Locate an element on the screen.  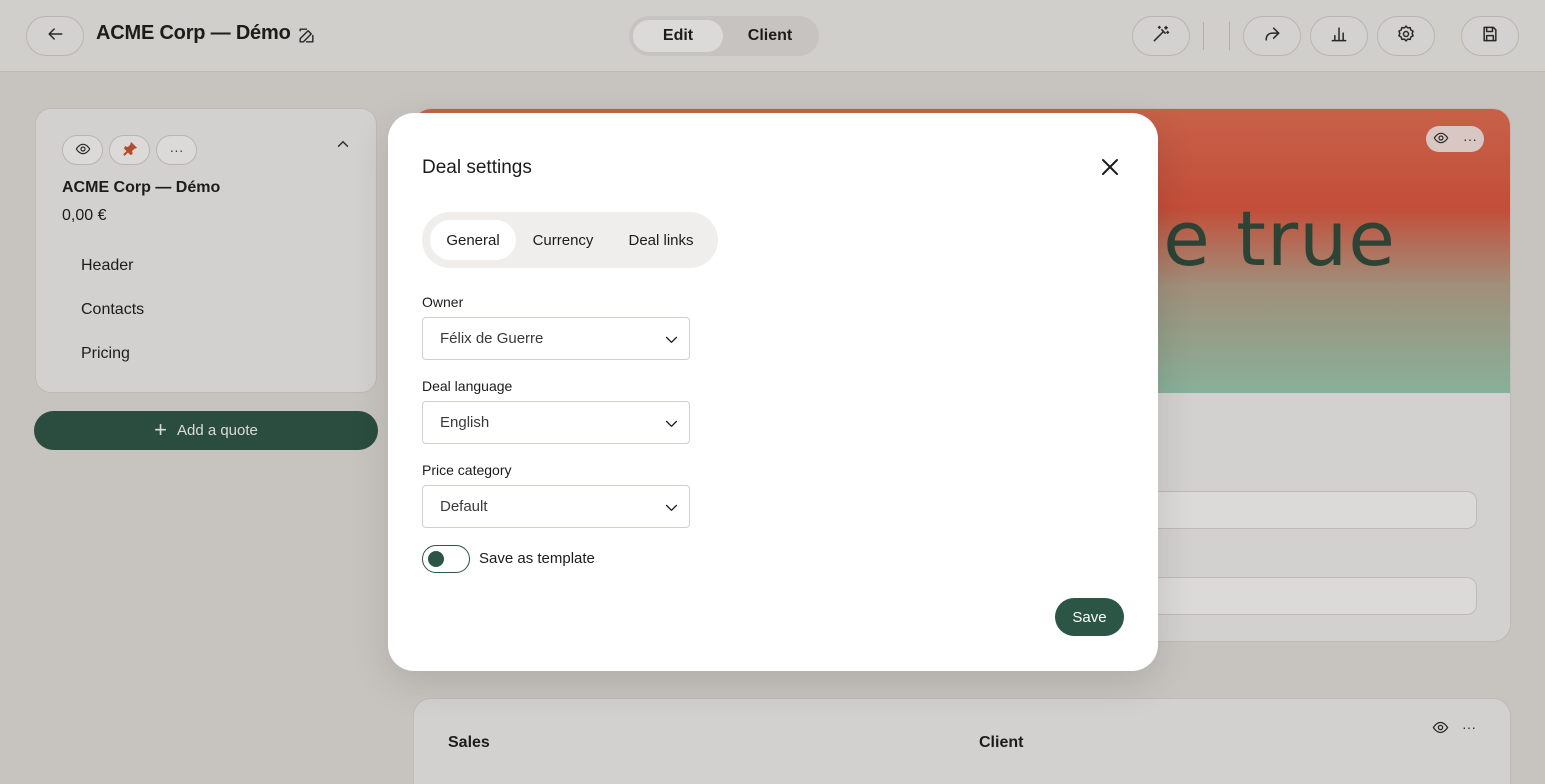
tab-general: General is located at coordinates (473, 240).